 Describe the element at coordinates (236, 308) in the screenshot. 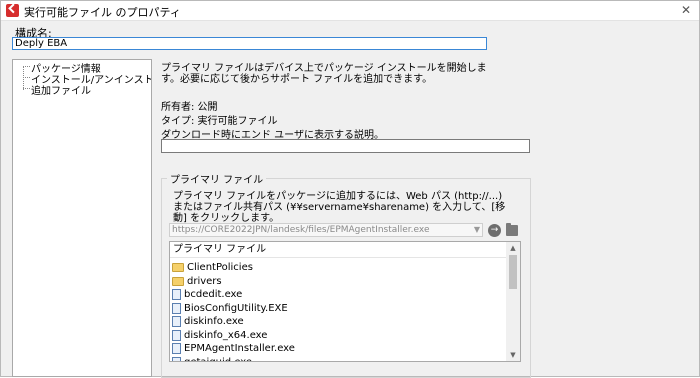

I see `list-item-label: BiosConfigUtility.EXE` at that location.